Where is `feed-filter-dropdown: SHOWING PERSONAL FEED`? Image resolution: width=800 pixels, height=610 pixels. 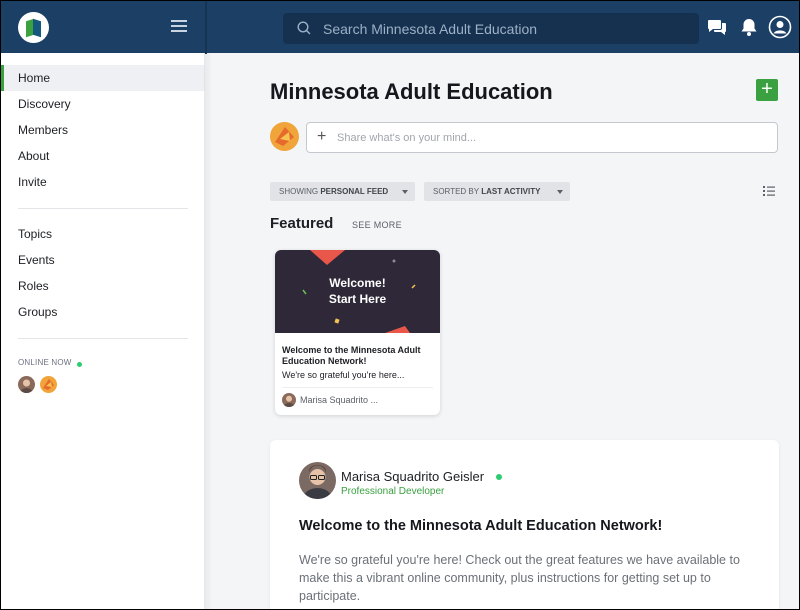
feed-filter-dropdown: SHOWING PERSONAL FEED is located at coordinates (342, 191).